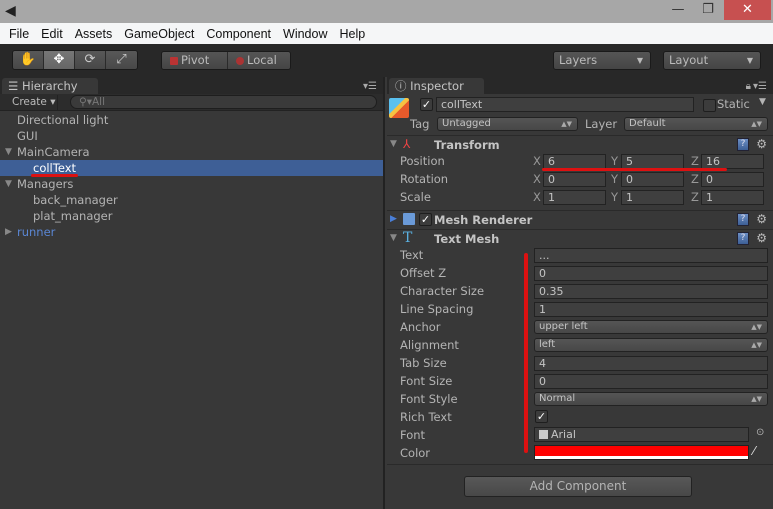 This screenshot has height=509, width=773. I want to click on rotate-icon: ⟳, so click(90, 59).